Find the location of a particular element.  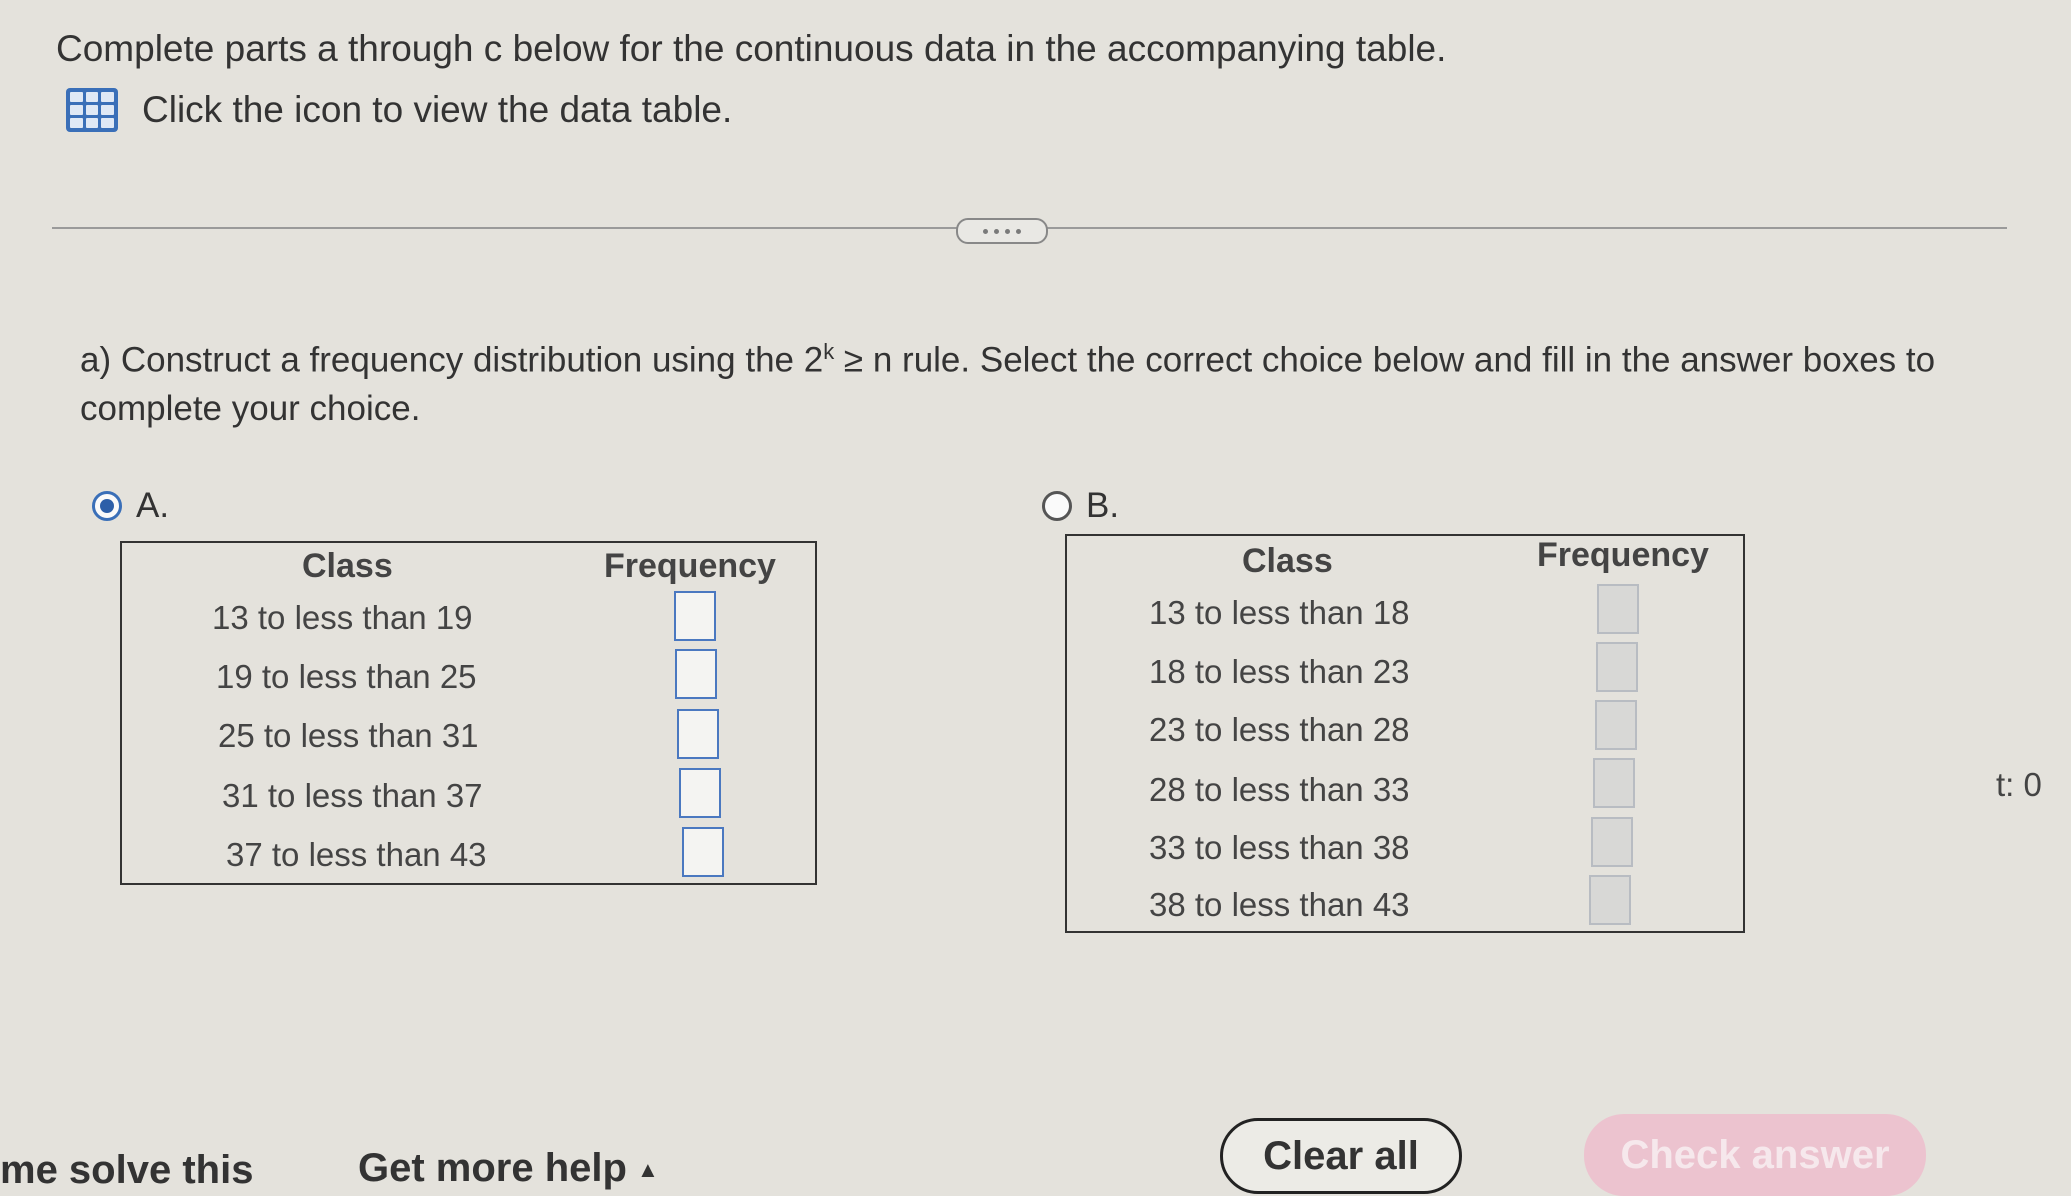

class-row: 28 to less than 33 is located at coordinates (1279, 789).